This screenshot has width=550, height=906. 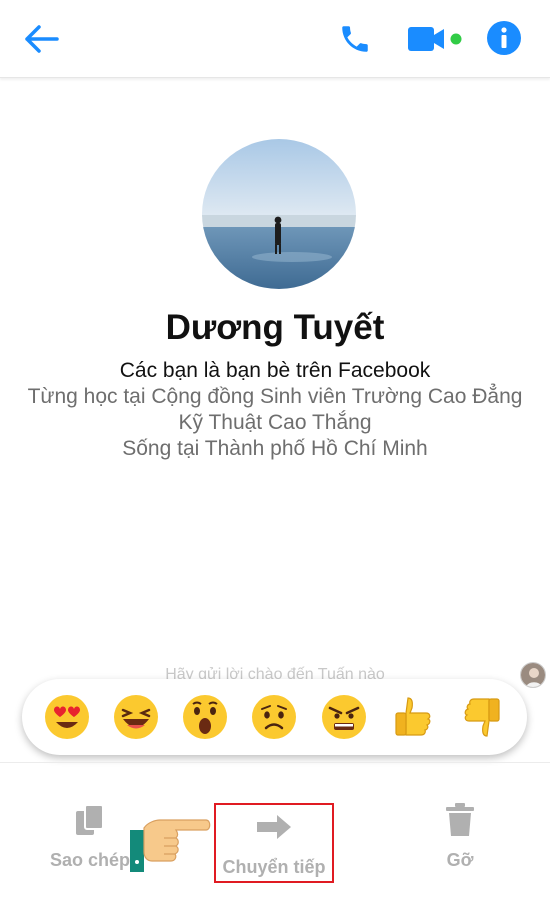 What do you see at coordinates (90, 842) in the screenshot?
I see `copy-button: Sao chép` at bounding box center [90, 842].